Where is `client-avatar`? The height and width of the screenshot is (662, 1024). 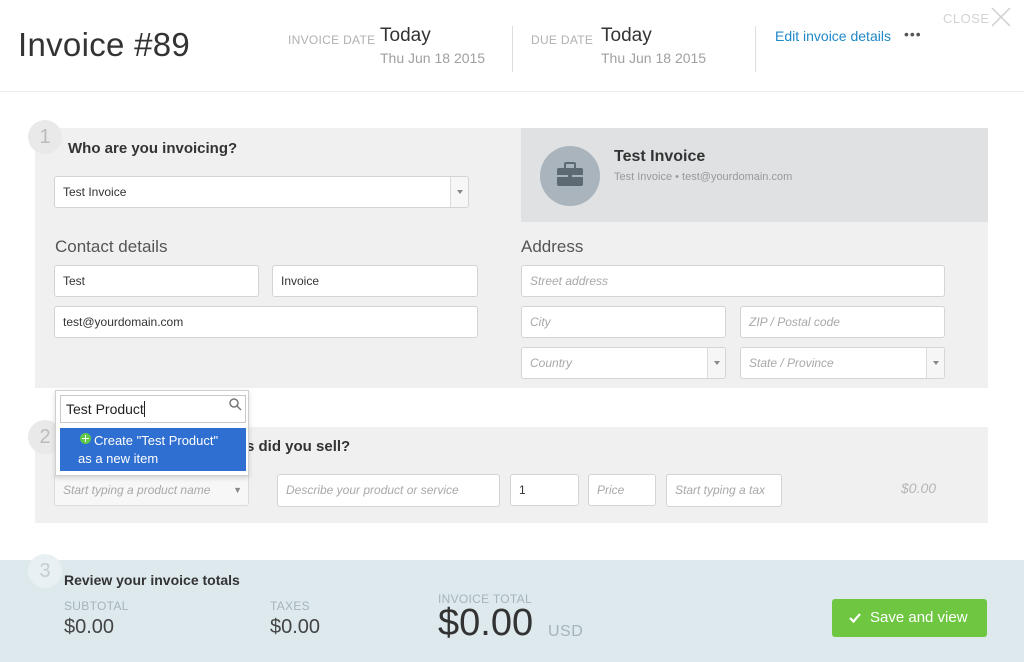
client-avatar is located at coordinates (570, 176).